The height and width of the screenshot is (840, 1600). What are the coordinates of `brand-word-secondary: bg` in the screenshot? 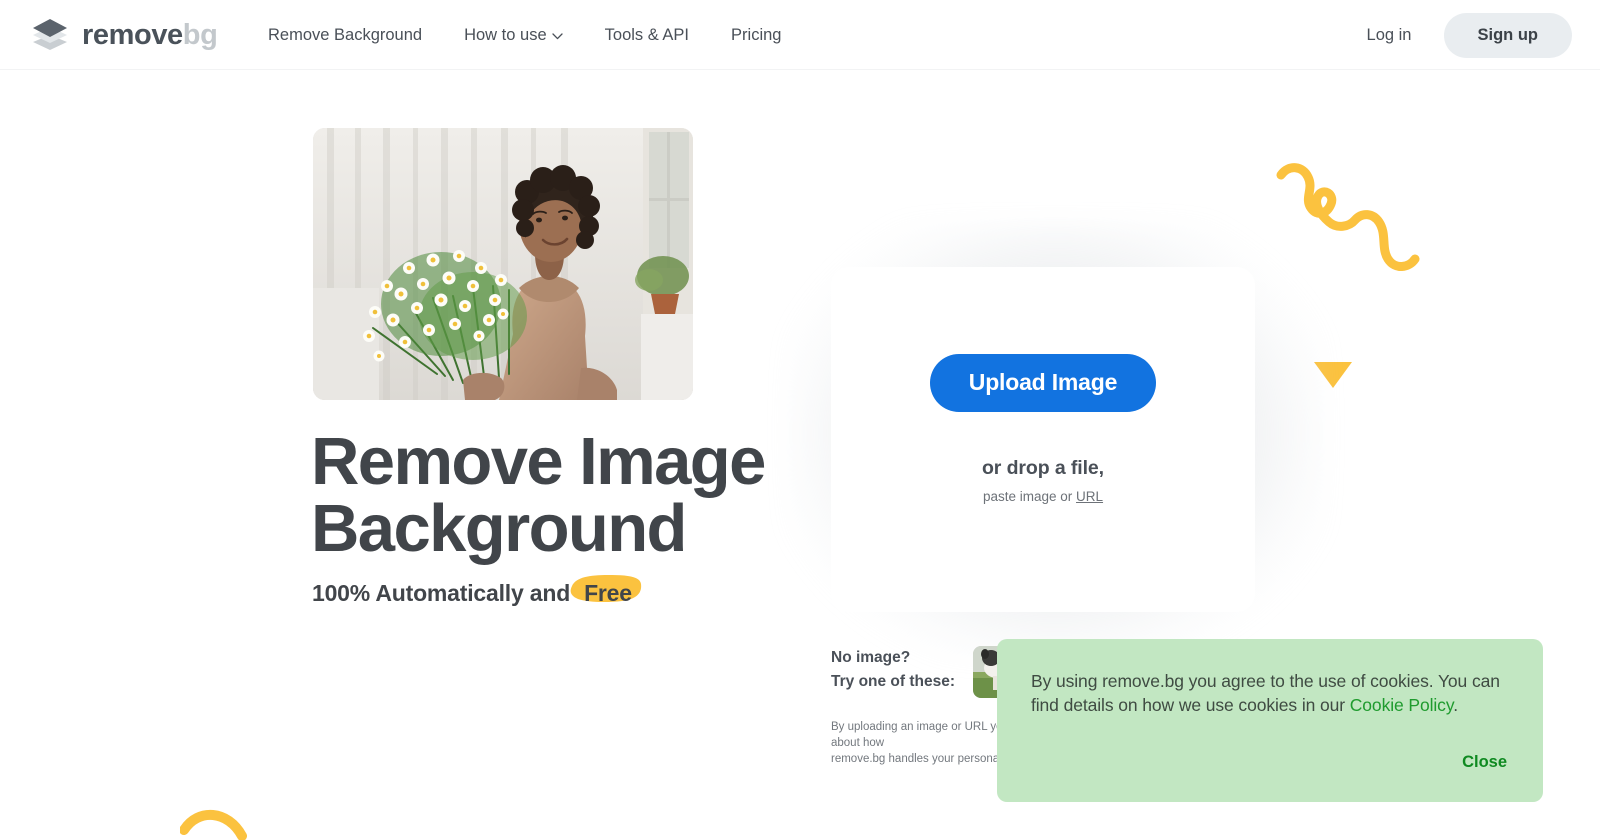 It's located at (200, 34).